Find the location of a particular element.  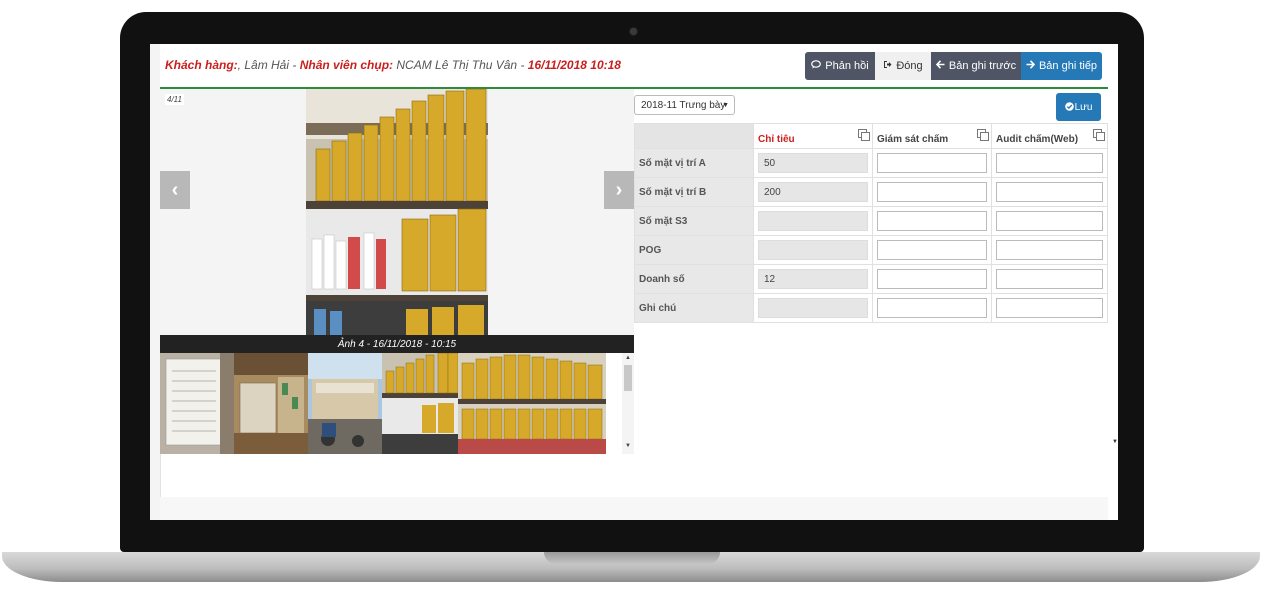

table-row: Số mặt vị trí A 50 is located at coordinates (871, 163).